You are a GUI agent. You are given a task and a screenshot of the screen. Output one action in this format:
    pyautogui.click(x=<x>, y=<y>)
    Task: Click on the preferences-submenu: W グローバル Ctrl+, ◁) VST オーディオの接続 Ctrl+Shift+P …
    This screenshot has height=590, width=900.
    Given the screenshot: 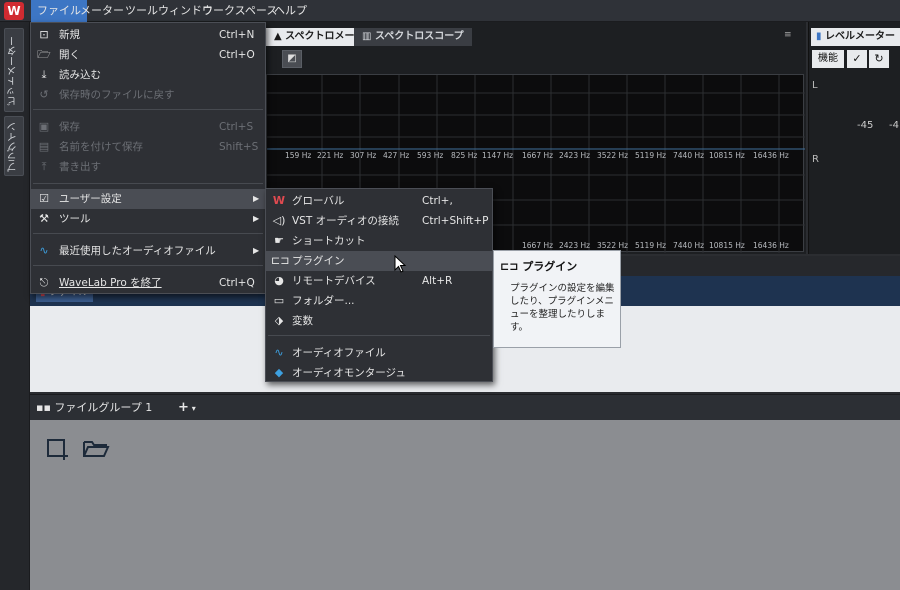 What is the action you would take?
    pyautogui.click(x=379, y=285)
    